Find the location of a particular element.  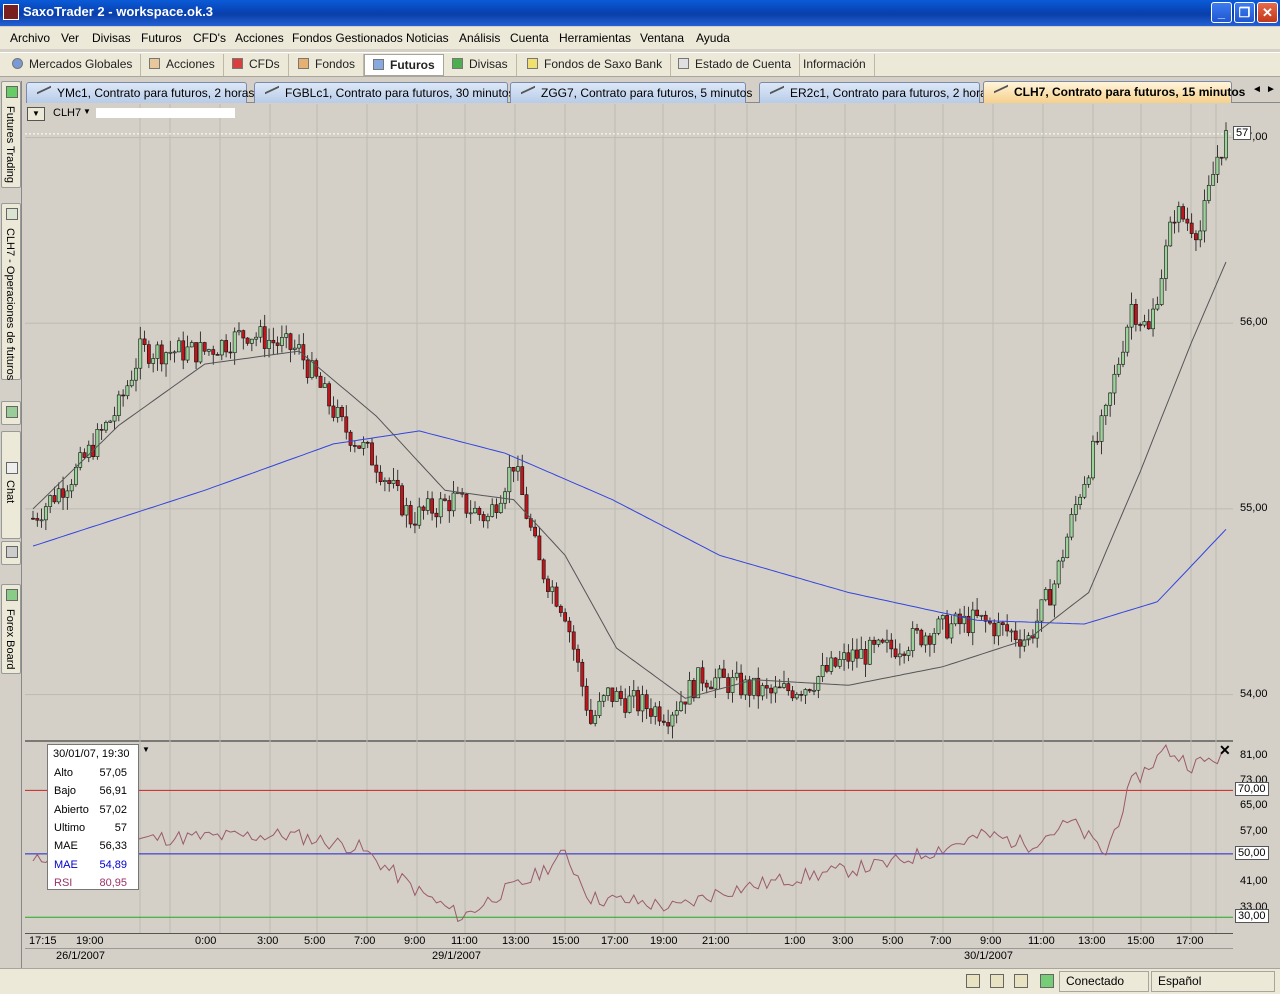

menu-cfds: CFD's is located at coordinates (209, 38).